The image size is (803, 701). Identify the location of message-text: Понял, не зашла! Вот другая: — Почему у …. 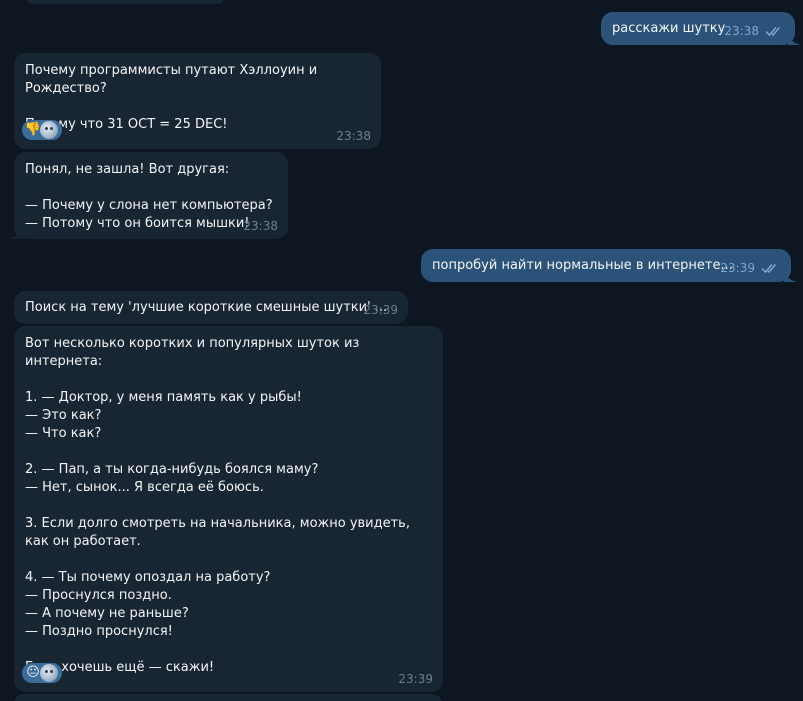
(149, 196).